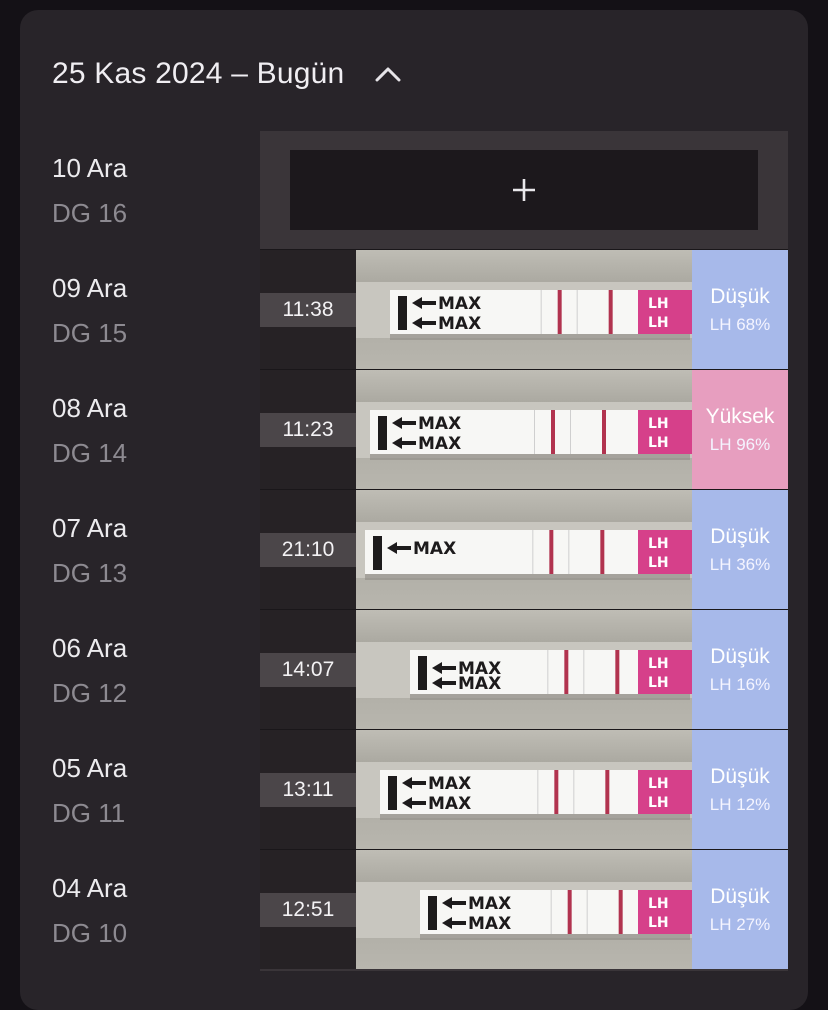 The height and width of the screenshot is (1010, 828). I want to click on test-time-label: 21:10, so click(308, 549).